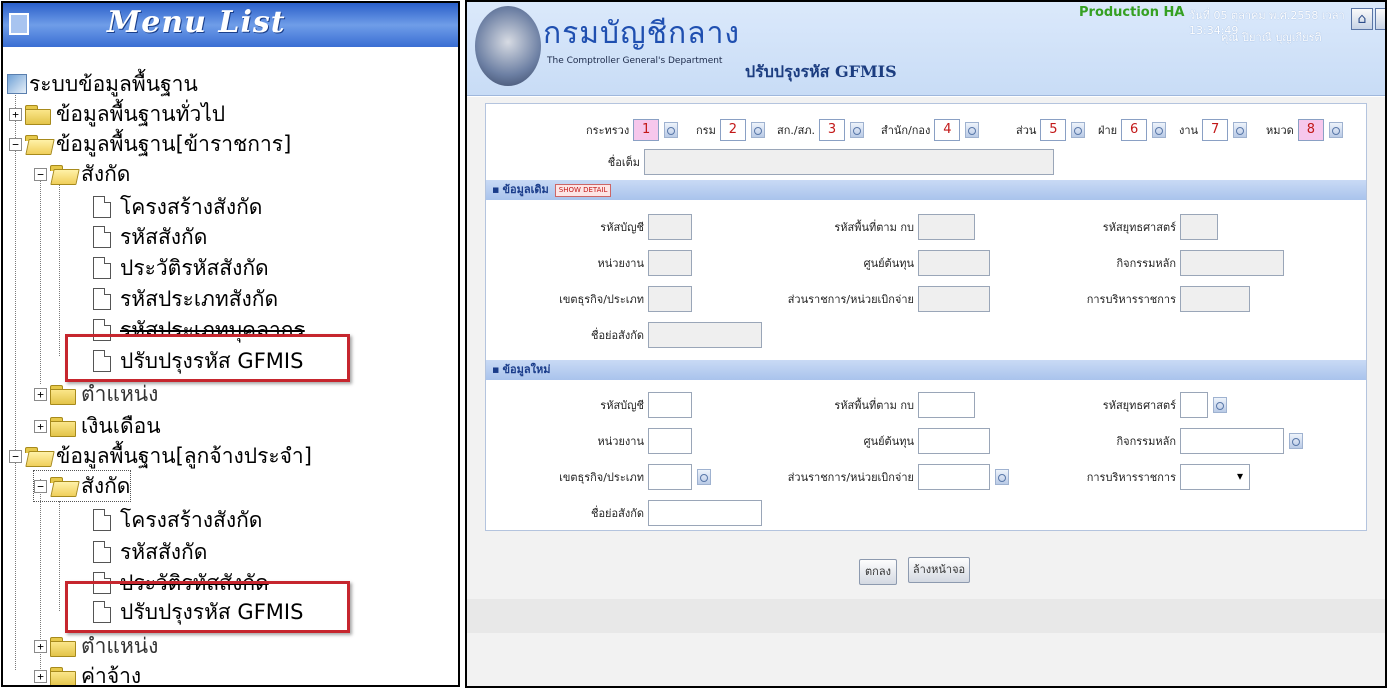  Describe the element at coordinates (1165, 263) in the screenshot. I see `old-main-activity: กิจกรรมหลัก` at that location.